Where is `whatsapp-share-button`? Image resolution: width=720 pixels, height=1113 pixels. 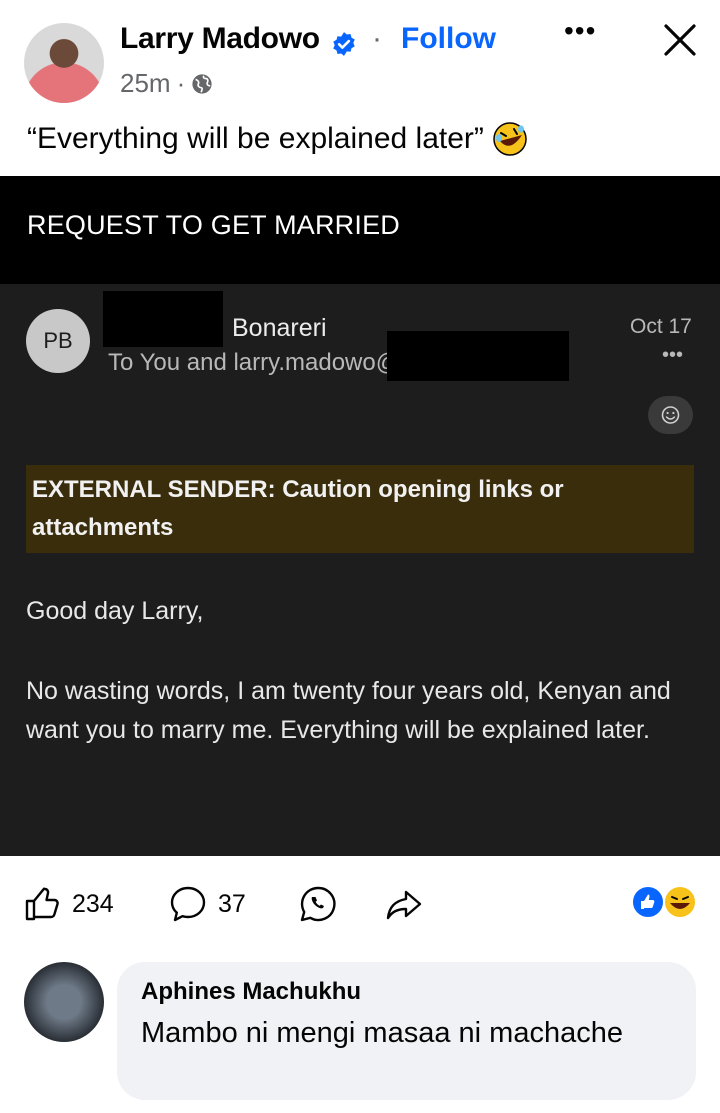 whatsapp-share-button is located at coordinates (318, 904).